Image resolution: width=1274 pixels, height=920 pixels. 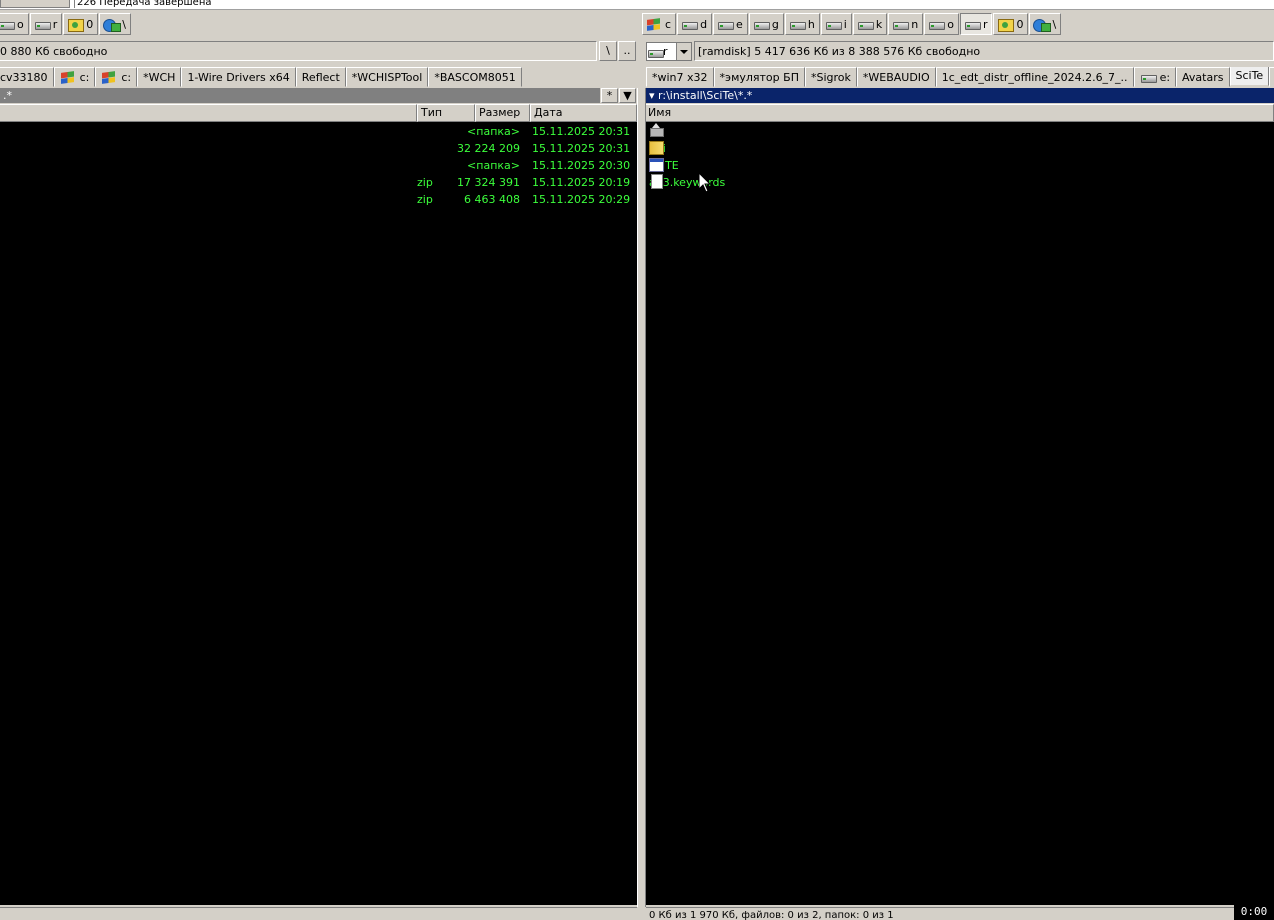 What do you see at coordinates (695, 24) in the screenshot?
I see `drive-button-d: d` at bounding box center [695, 24].